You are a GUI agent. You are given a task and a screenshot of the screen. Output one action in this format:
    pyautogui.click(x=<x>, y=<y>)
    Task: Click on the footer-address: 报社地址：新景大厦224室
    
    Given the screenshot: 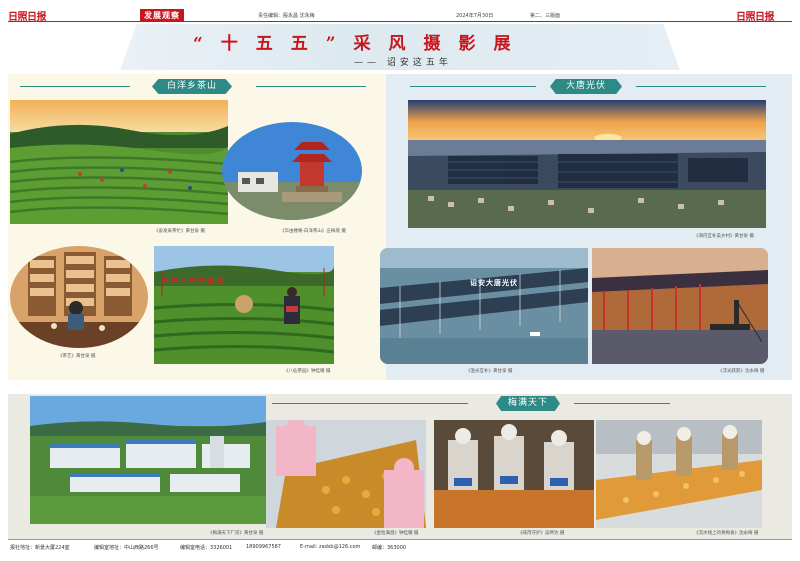 What is the action you would take?
    pyautogui.click(x=40, y=548)
    